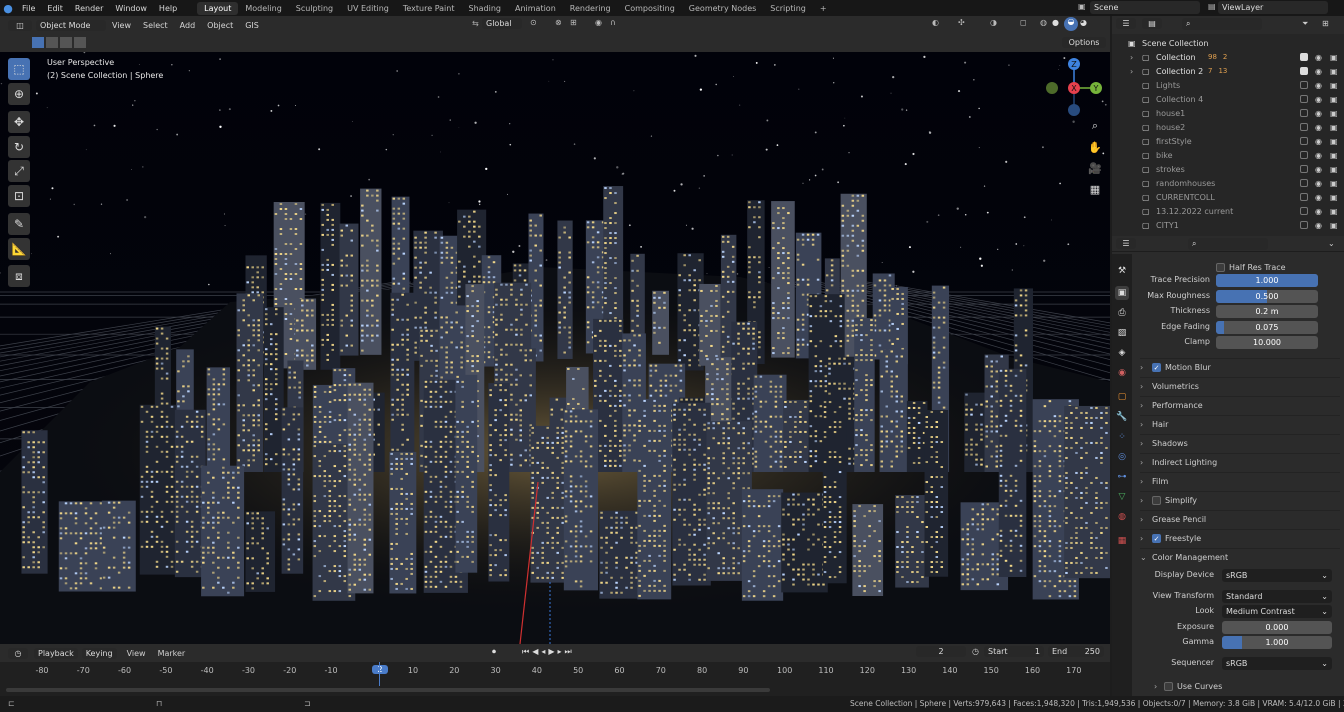 The width and height of the screenshot is (1344, 712). I want to click on rendered-shading-icon: ◕, so click(1083, 22).